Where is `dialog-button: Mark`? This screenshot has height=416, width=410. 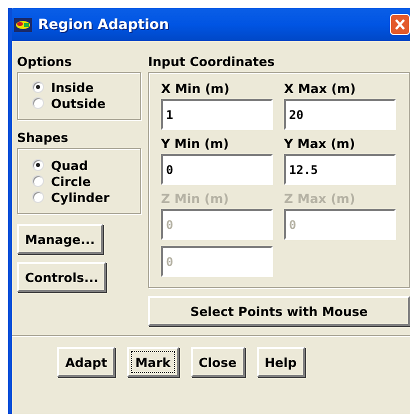 dialog-button: Mark is located at coordinates (153, 362).